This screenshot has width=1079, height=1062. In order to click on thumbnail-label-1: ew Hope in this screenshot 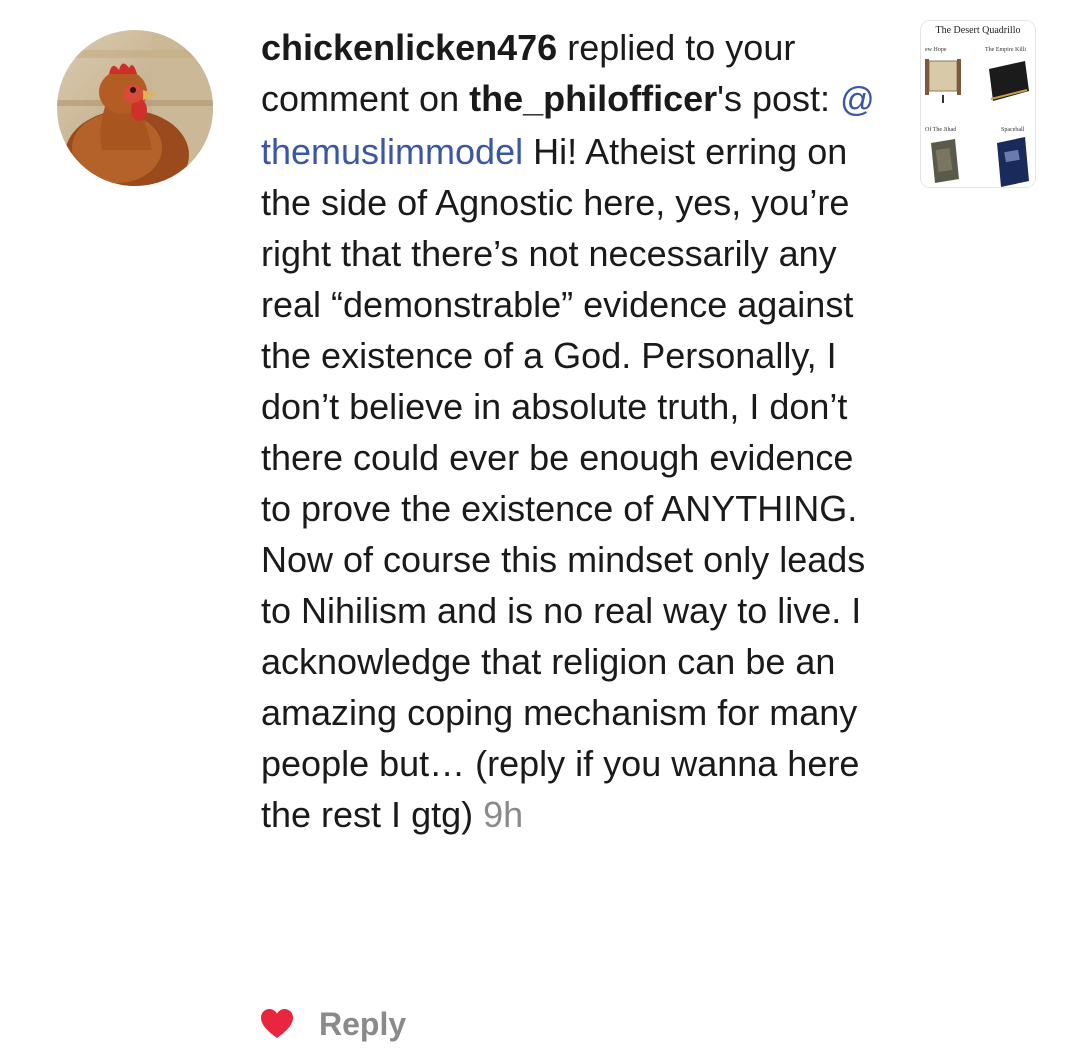, I will do `click(936, 50)`.